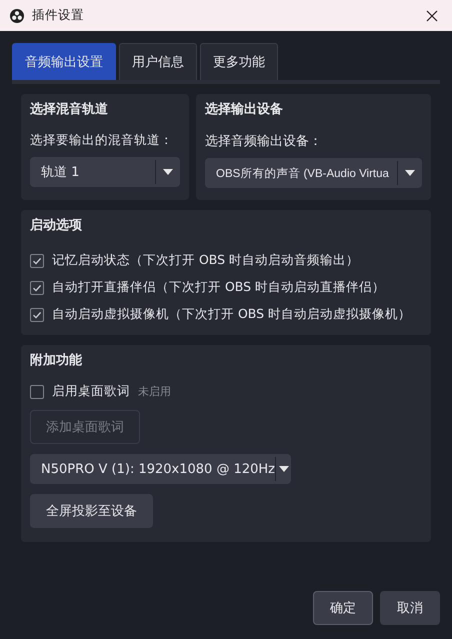  I want to click on group-heading: 选择输出设备, so click(244, 109).